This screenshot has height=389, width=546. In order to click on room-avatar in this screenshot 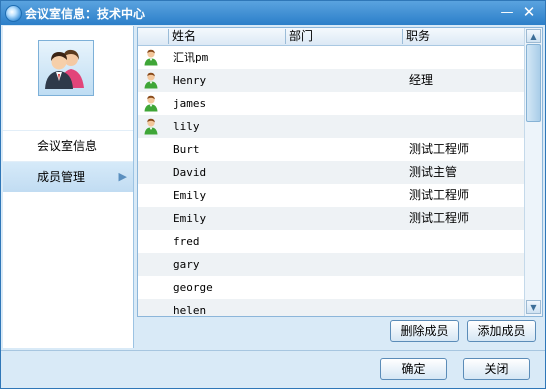, I will do `click(66, 68)`.